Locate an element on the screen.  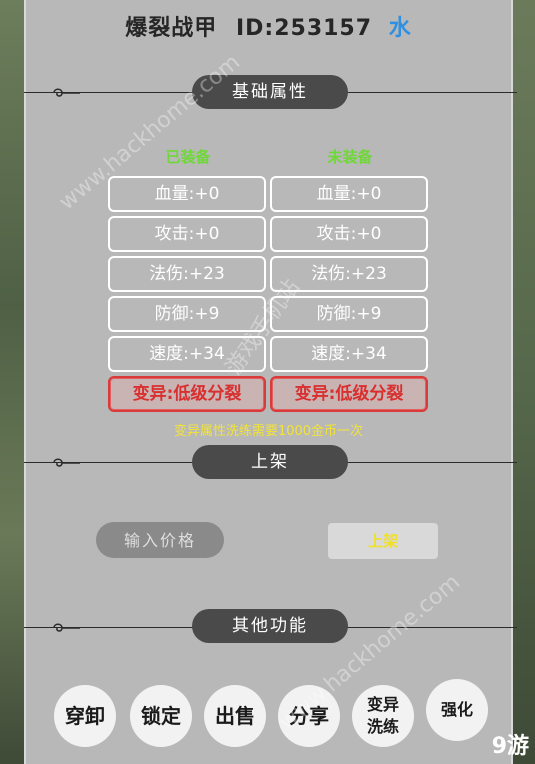
background-left is located at coordinates (12, 382).